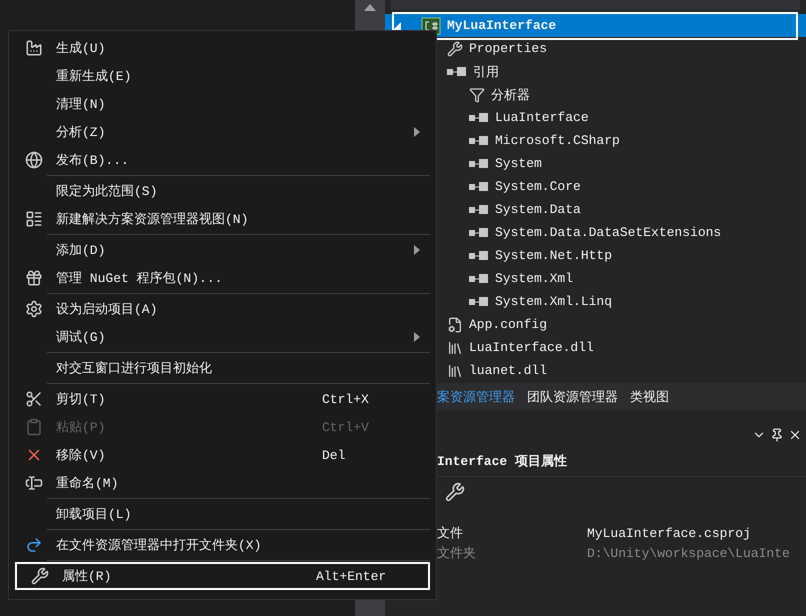 This screenshot has height=616, width=806. Describe the element at coordinates (346, 399) in the screenshot. I see `shortcut-text: Ctrl+X` at that location.